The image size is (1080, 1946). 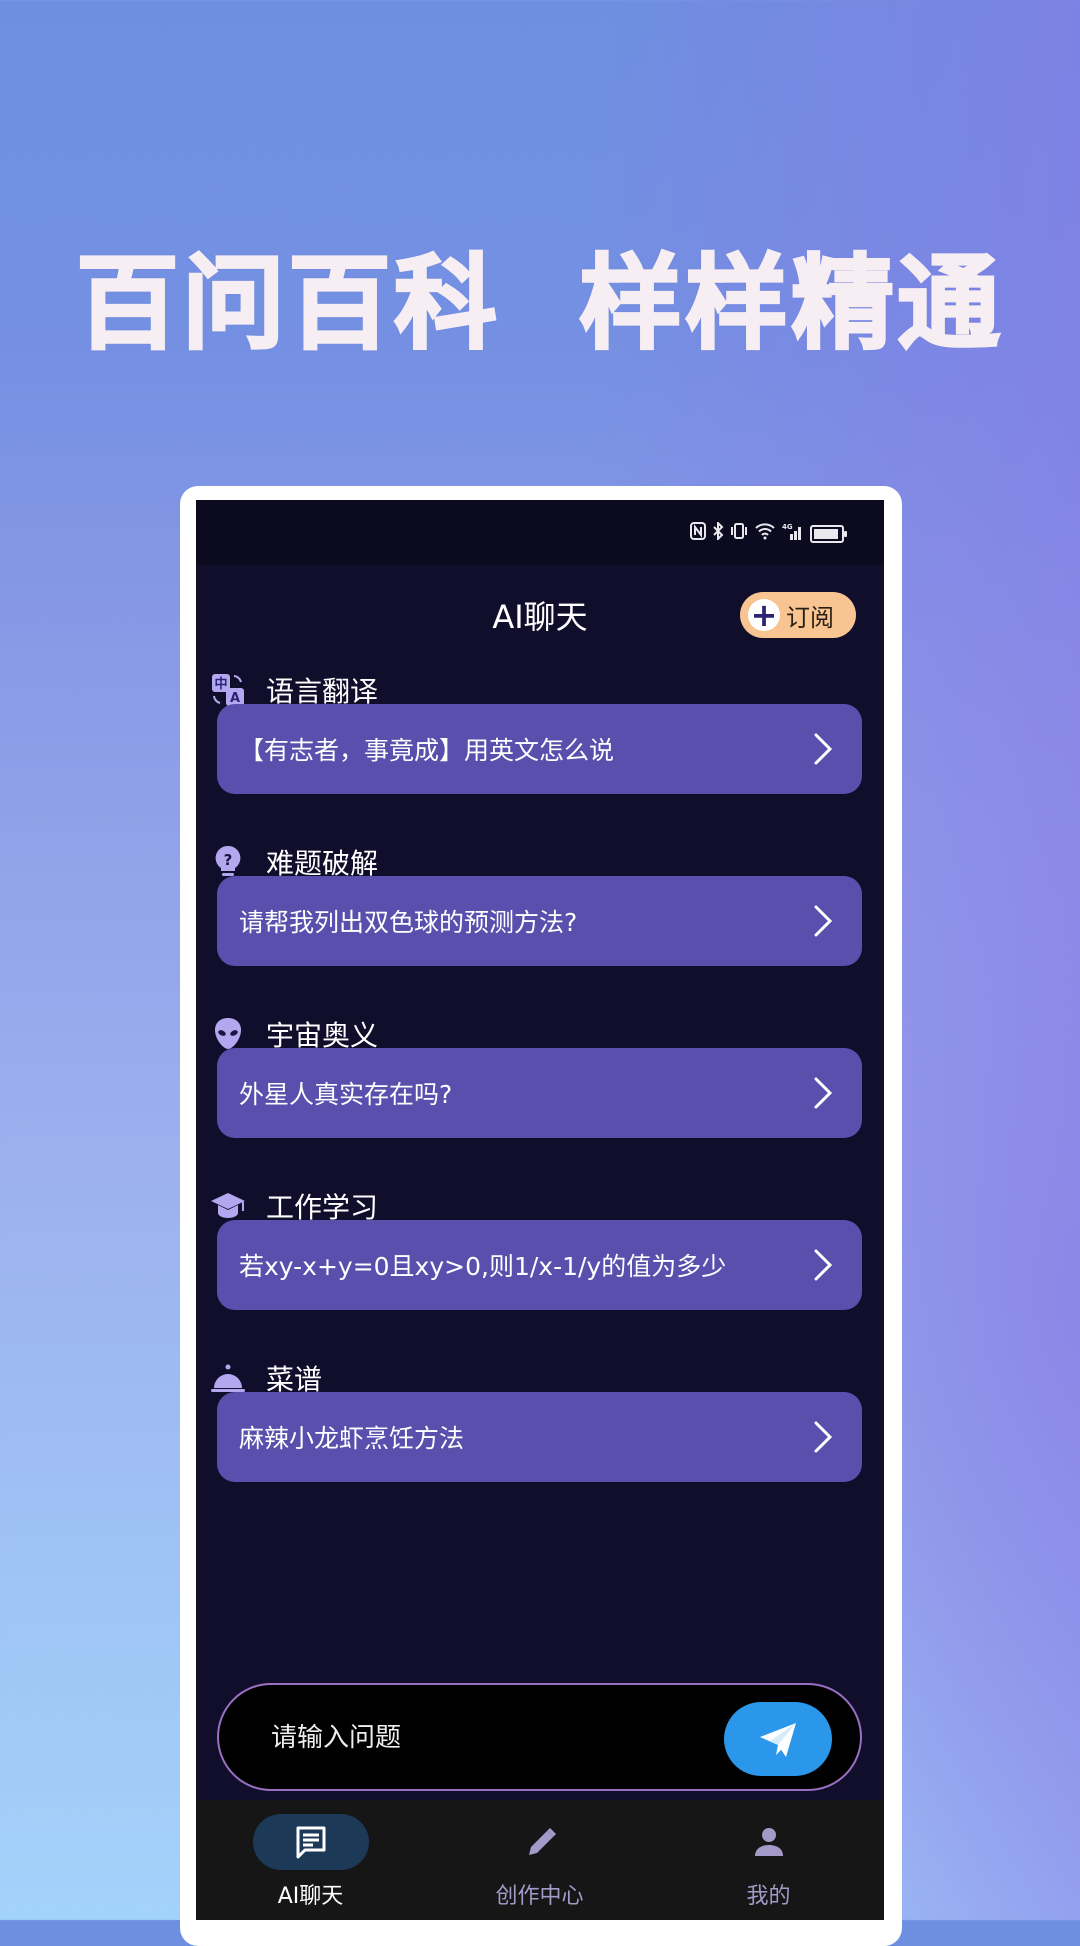 I want to click on nav-profile: 我的, so click(x=768, y=1860).